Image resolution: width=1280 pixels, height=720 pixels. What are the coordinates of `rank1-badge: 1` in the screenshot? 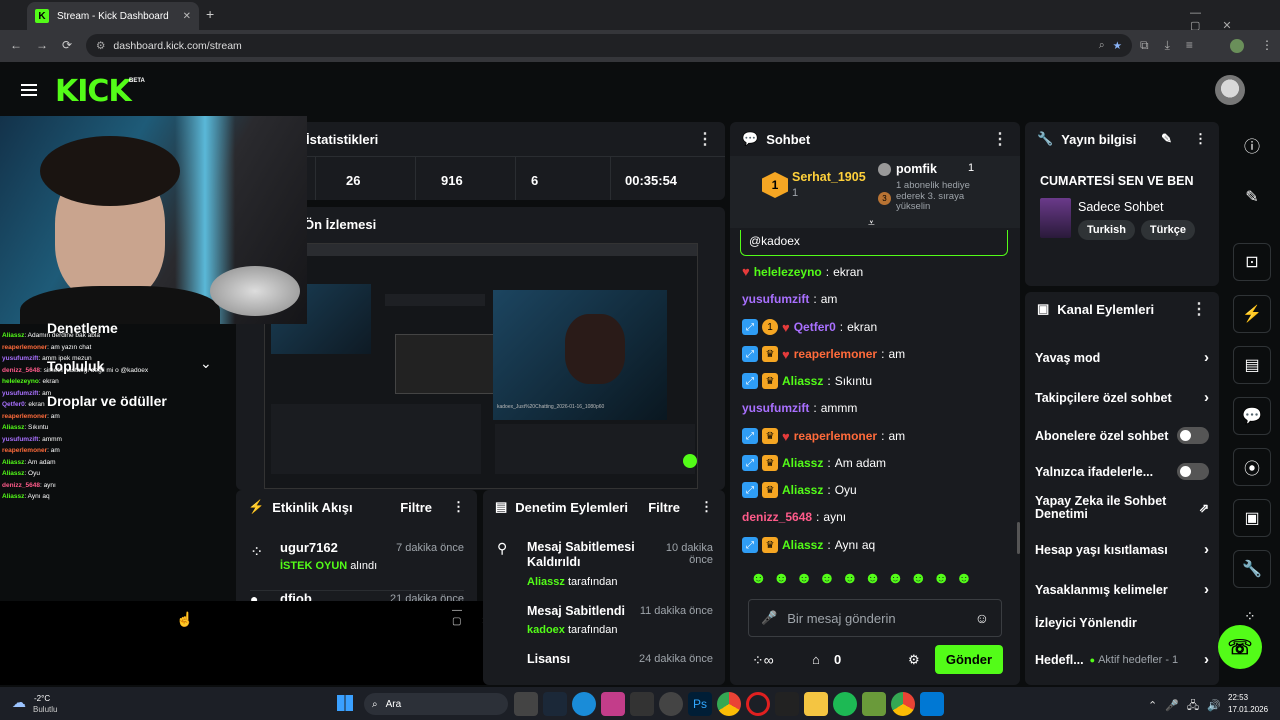 It's located at (775, 185).